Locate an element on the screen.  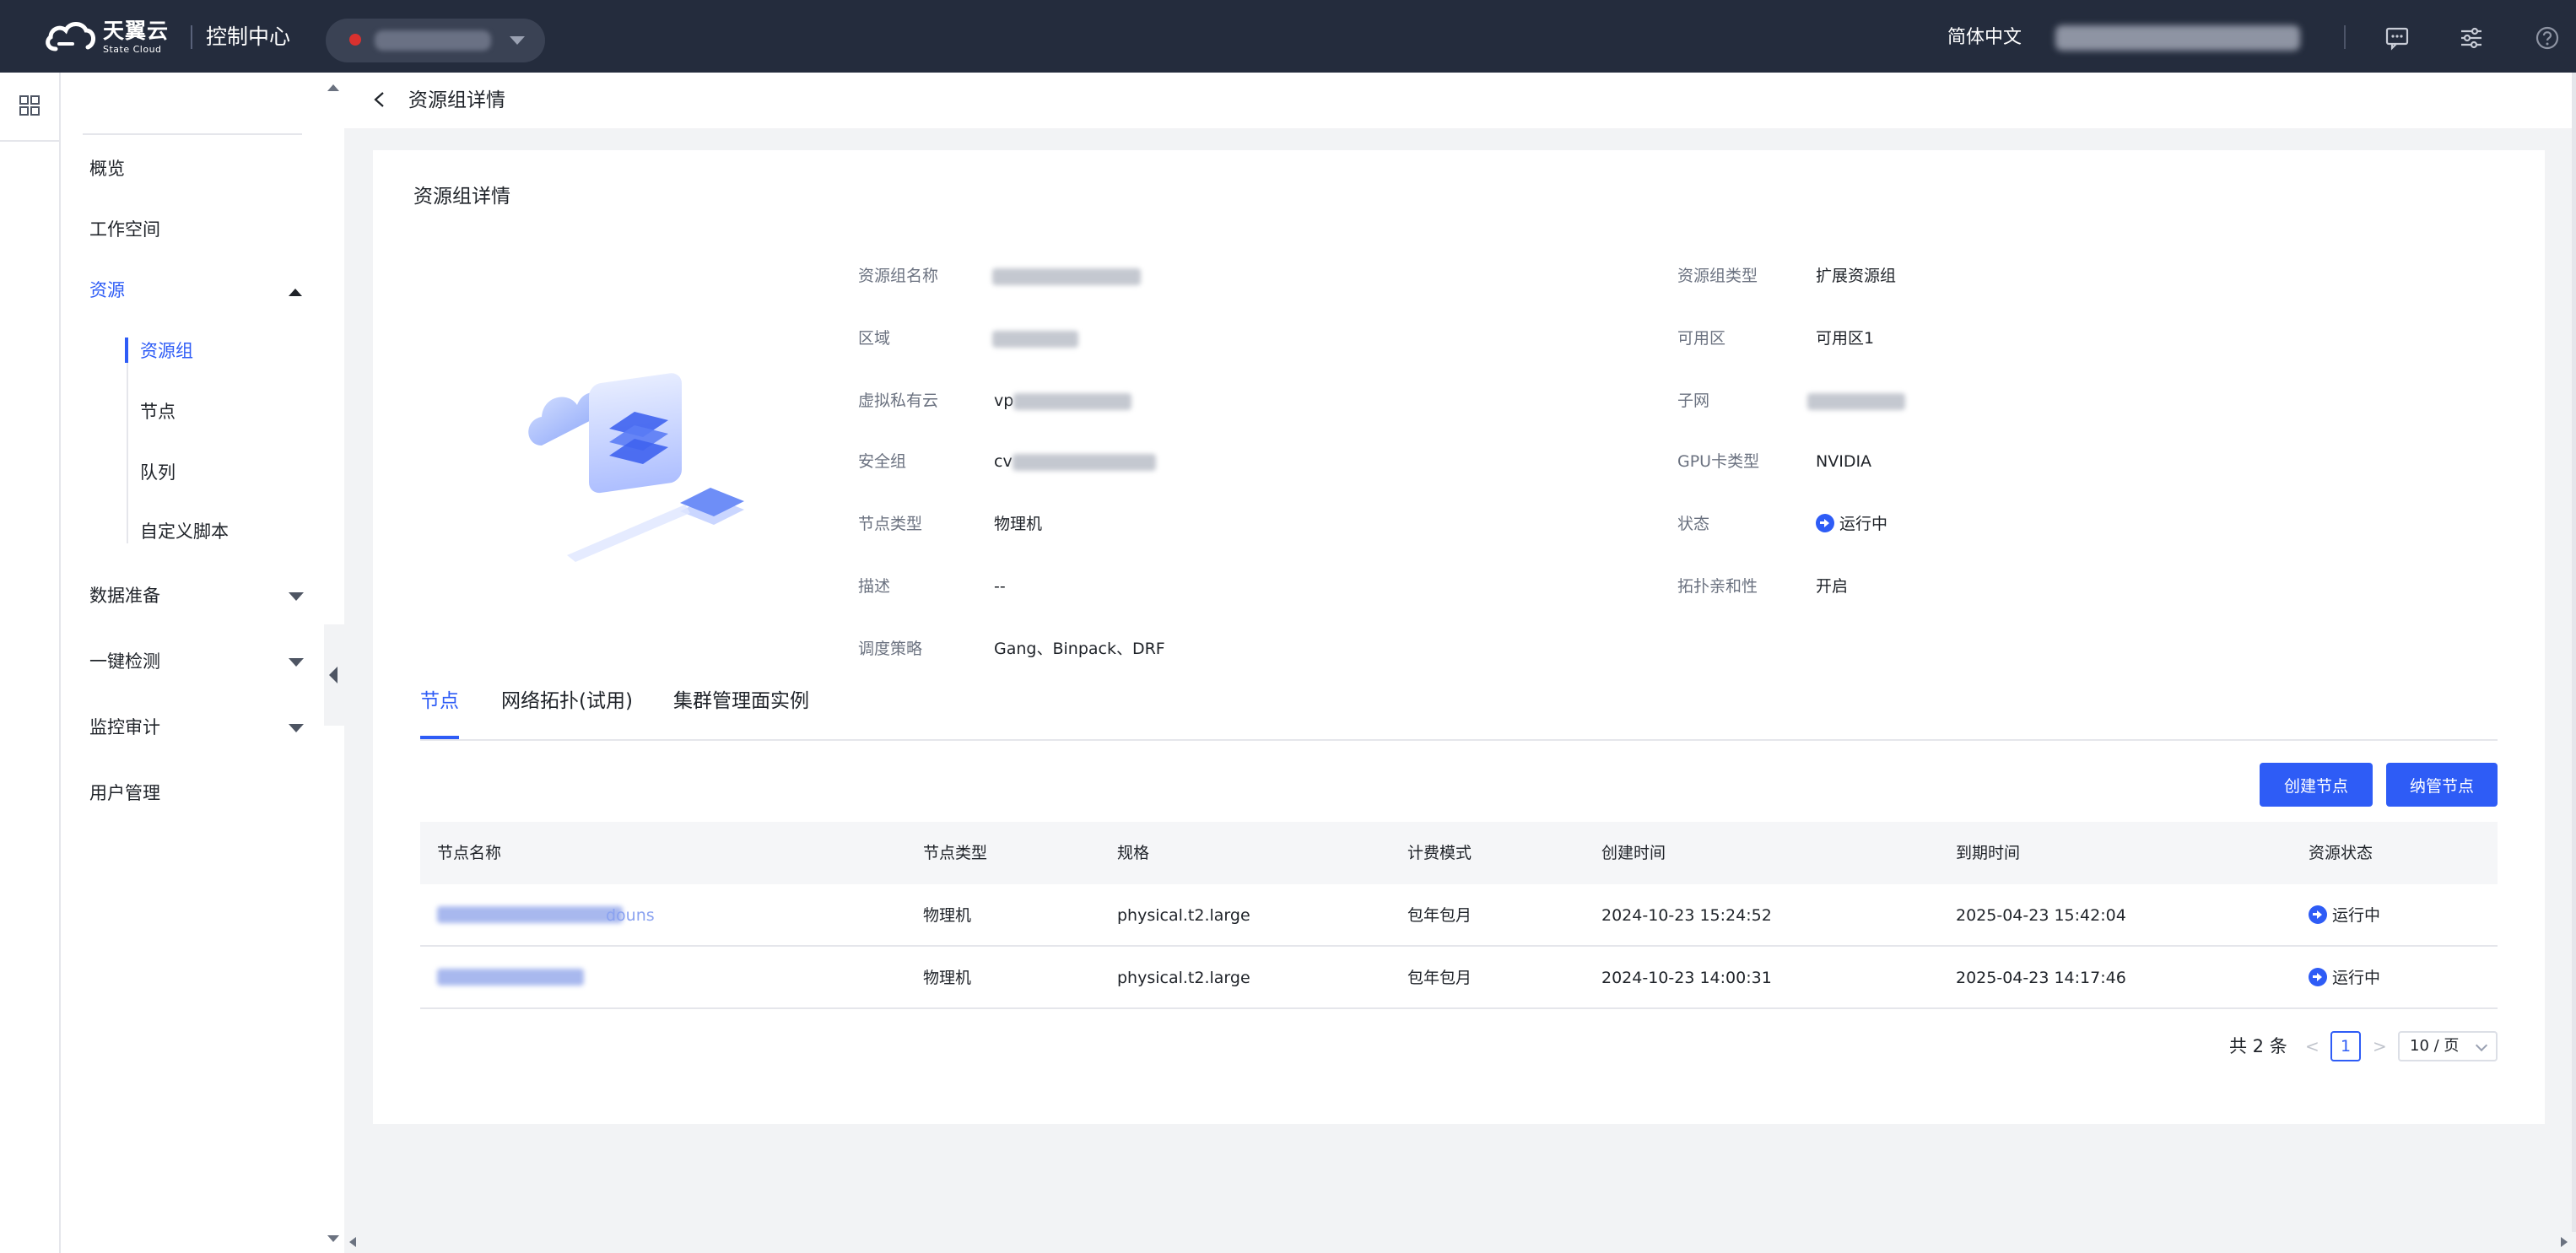
label-status: 状态 is located at coordinates (1693, 524).